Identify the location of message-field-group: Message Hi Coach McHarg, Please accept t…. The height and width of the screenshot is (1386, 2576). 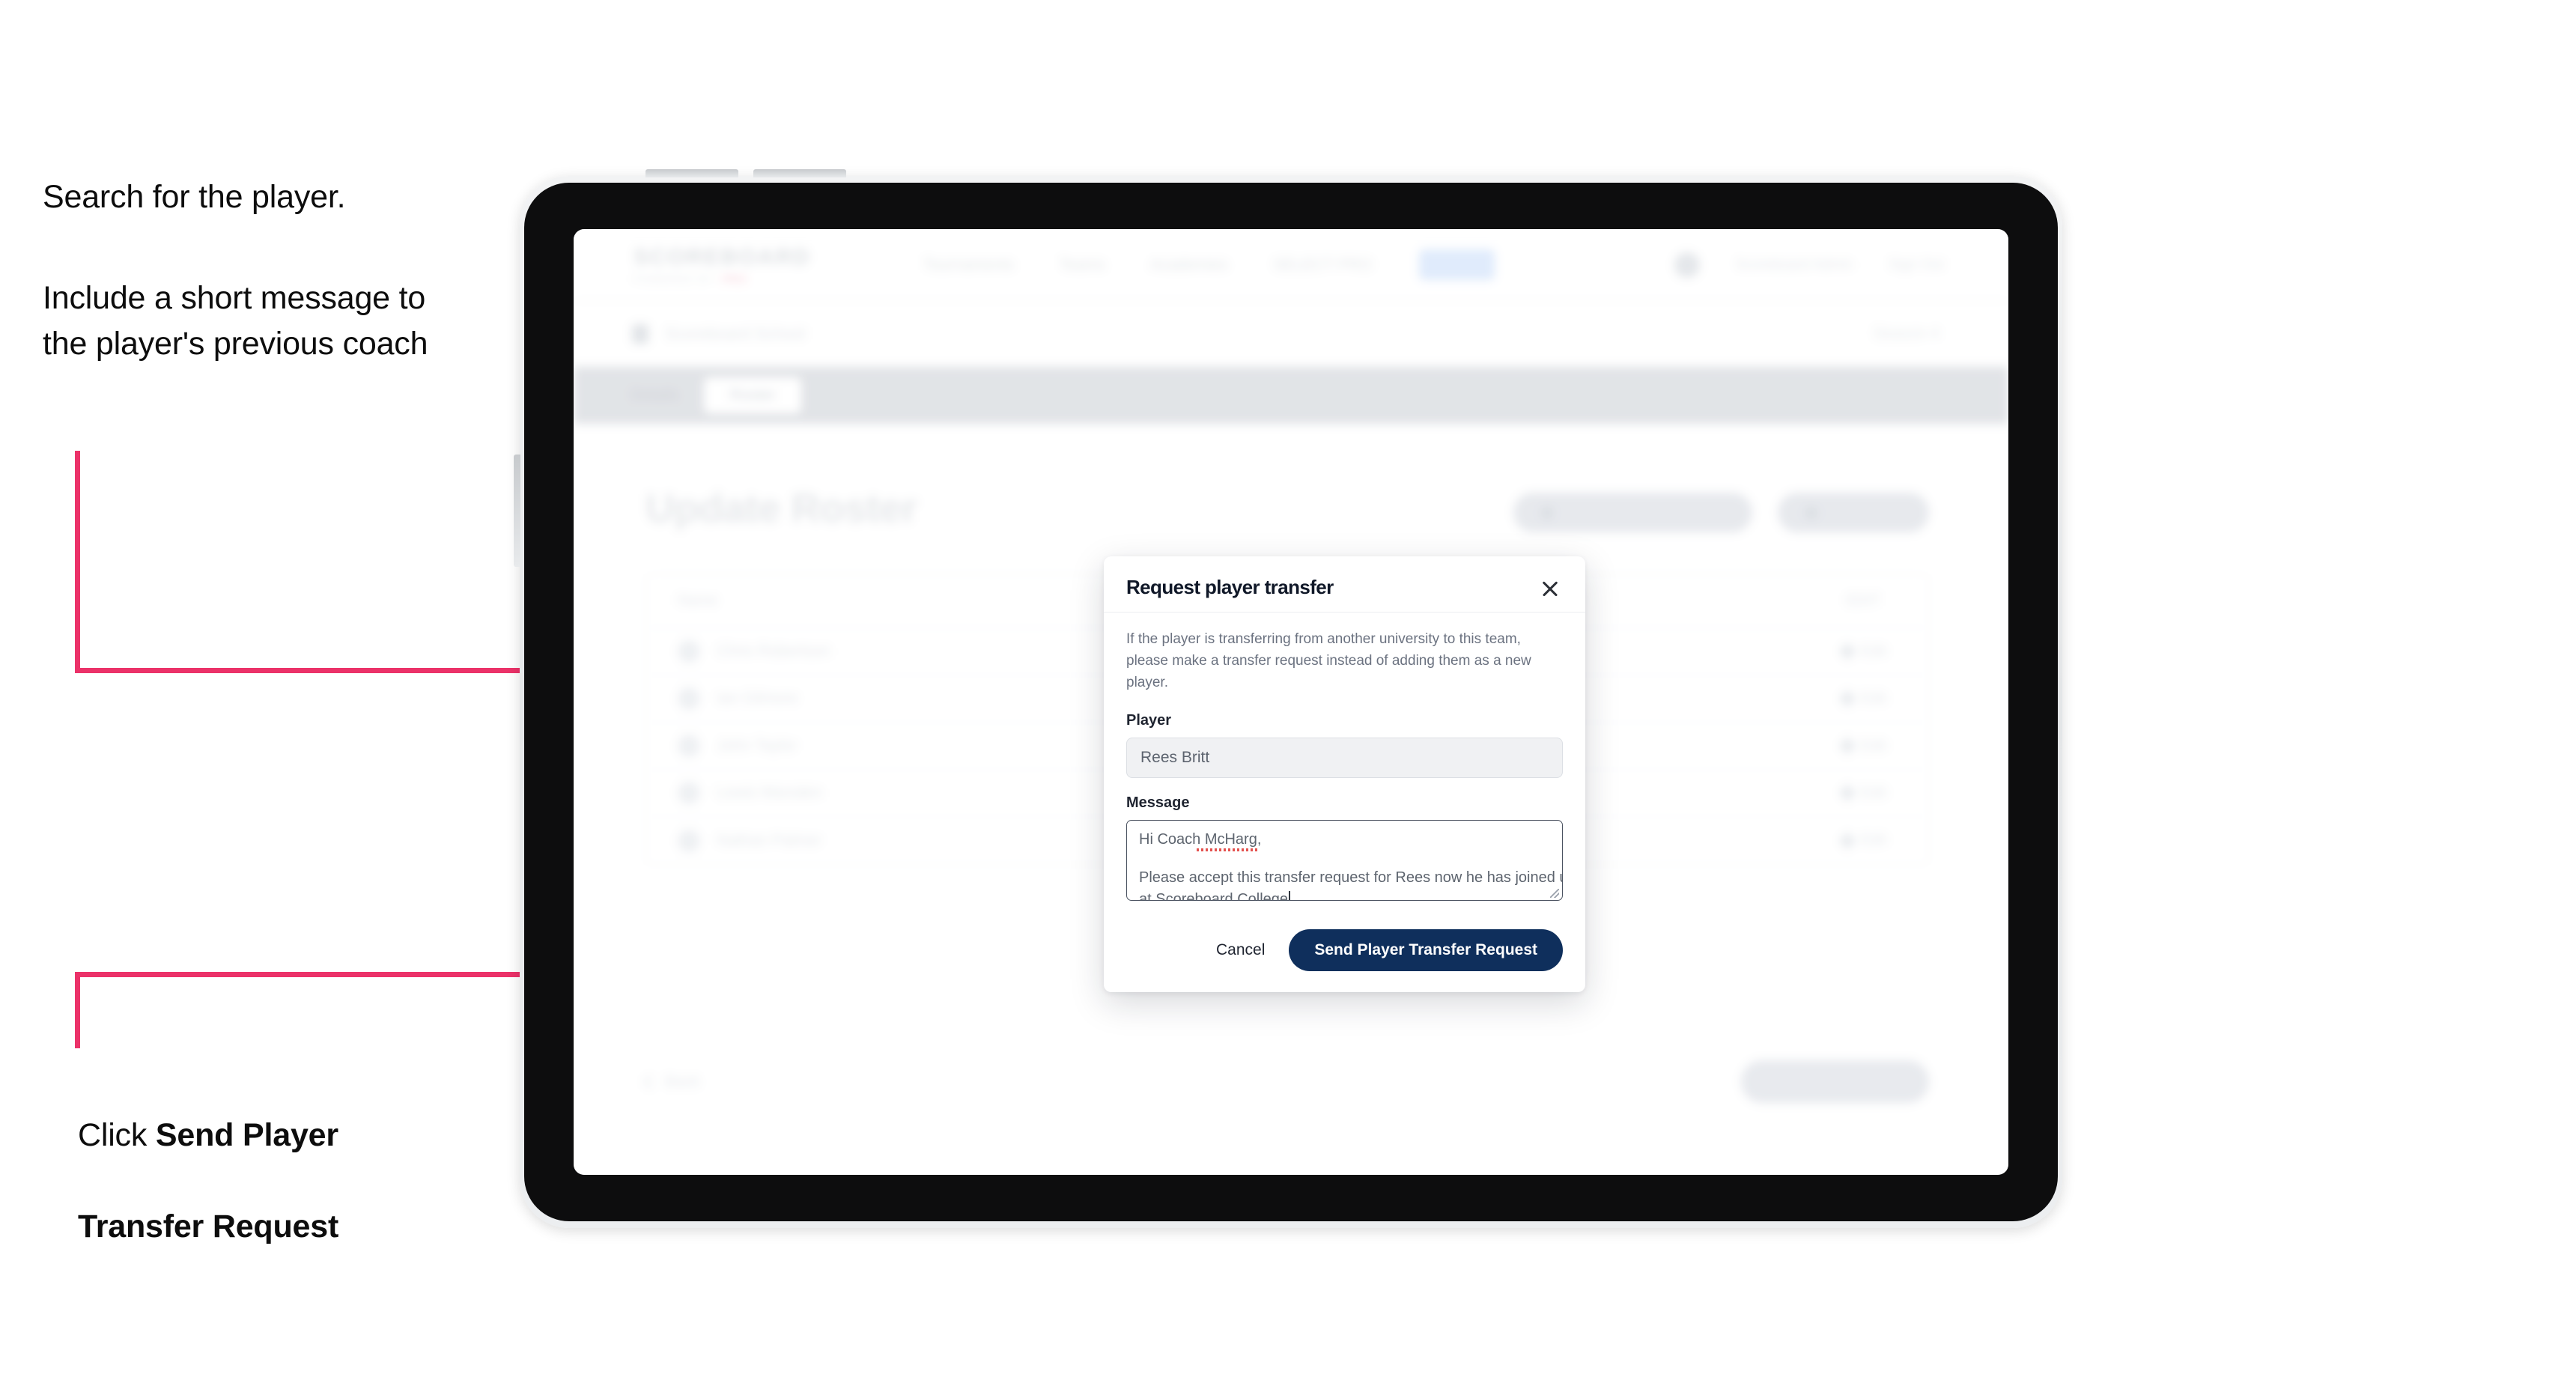
(1344, 848).